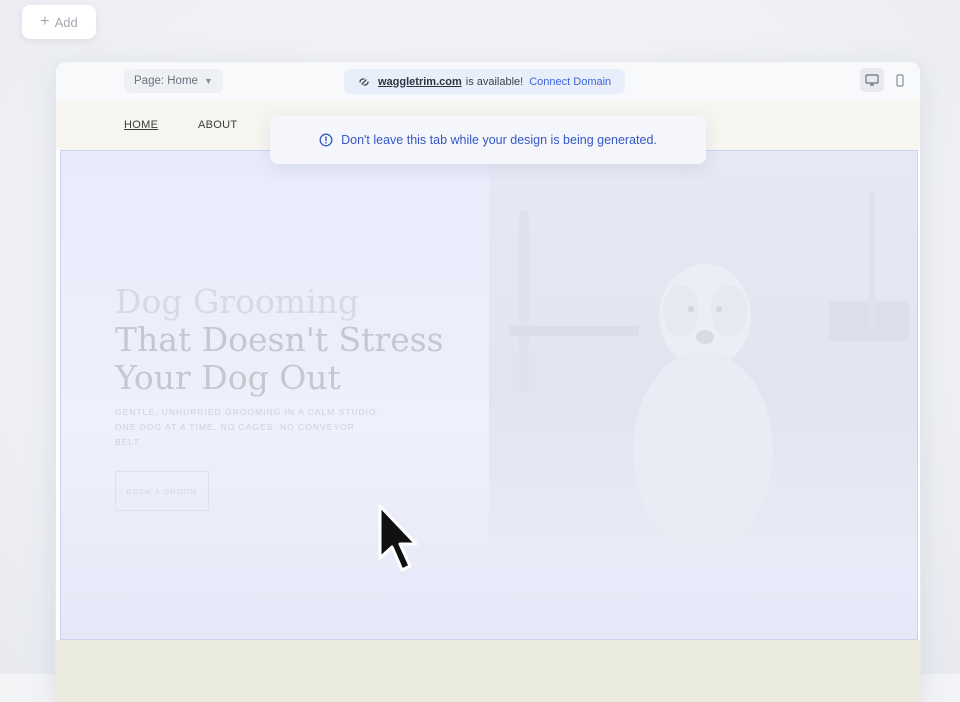 Image resolution: width=960 pixels, height=702 pixels. Describe the element at coordinates (279, 339) in the screenshot. I see `hero-title-line-2: That Doesn't Stress` at that location.